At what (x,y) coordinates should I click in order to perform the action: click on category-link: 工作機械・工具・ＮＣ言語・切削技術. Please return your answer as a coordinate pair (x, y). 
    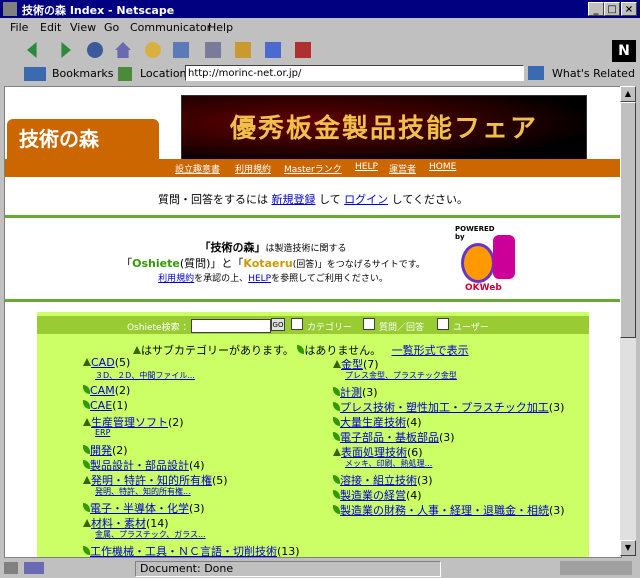
    Looking at the image, I should click on (183, 551).